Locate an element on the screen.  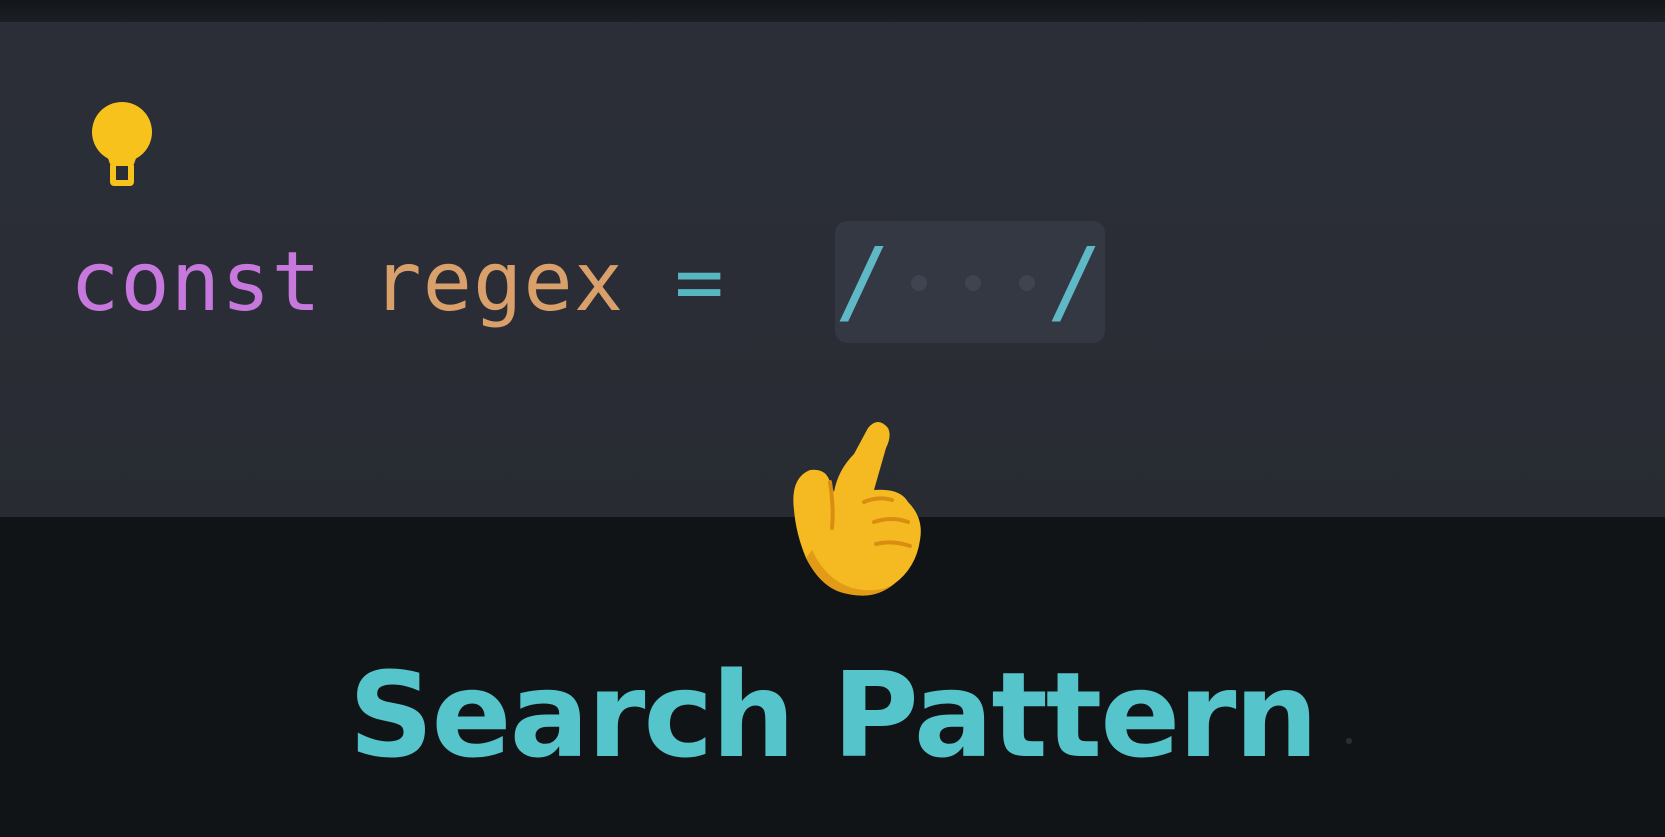
regex-open-slash: / is located at coordinates (863, 281).